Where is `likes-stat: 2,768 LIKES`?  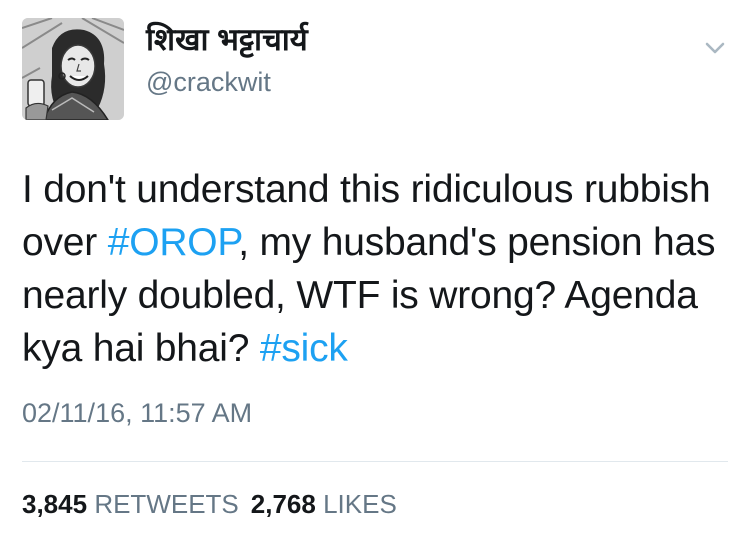
likes-stat: 2,768 LIKES is located at coordinates (324, 504).